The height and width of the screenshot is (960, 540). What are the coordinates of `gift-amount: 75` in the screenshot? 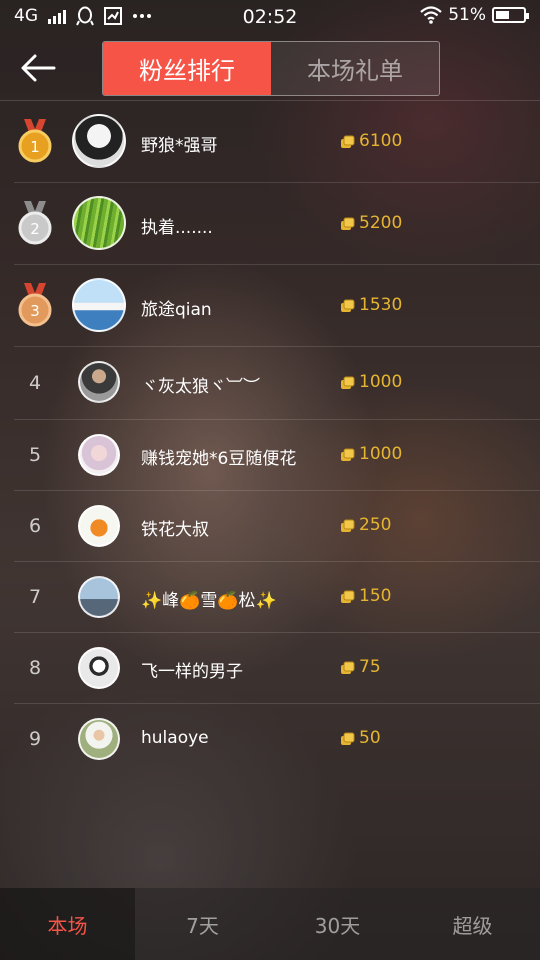 It's located at (370, 667).